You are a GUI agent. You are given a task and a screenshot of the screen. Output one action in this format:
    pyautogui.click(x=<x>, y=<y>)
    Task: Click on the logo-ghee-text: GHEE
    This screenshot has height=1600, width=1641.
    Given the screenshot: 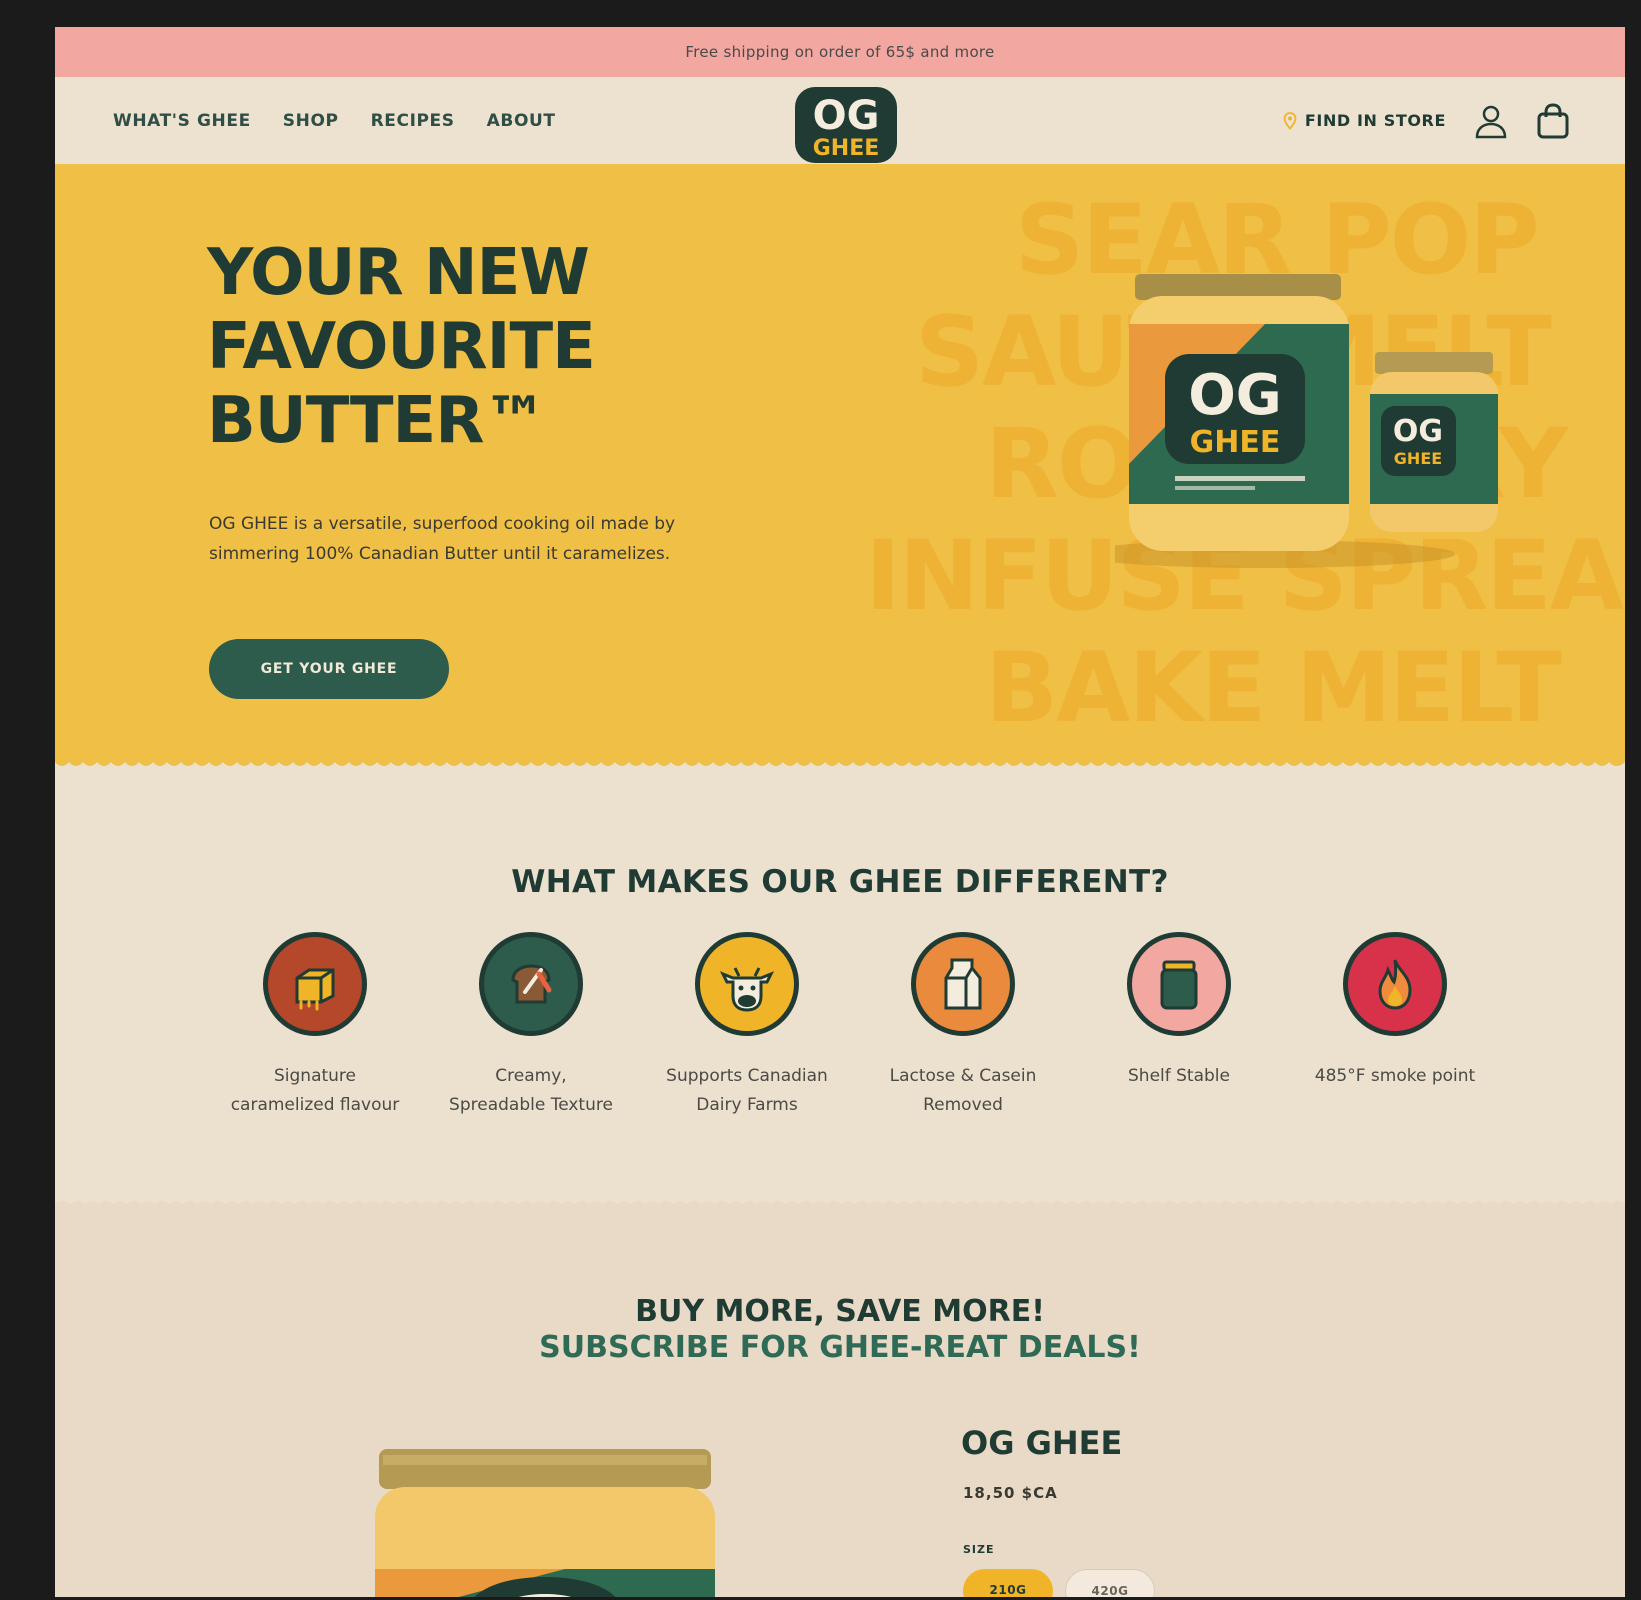 What is the action you would take?
    pyautogui.click(x=846, y=148)
    